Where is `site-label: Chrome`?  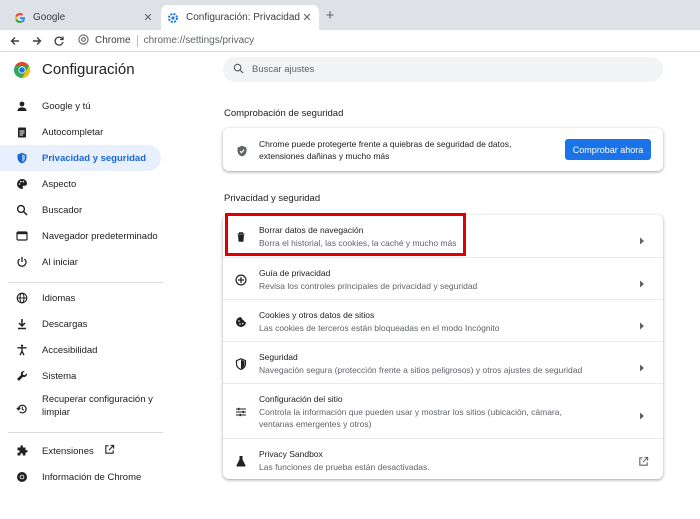
site-label: Chrome is located at coordinates (113, 40).